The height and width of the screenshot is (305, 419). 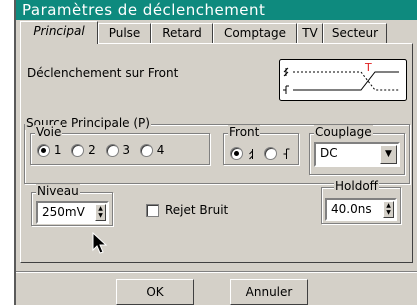 I want to click on front-radio-row, so click(x=260, y=152).